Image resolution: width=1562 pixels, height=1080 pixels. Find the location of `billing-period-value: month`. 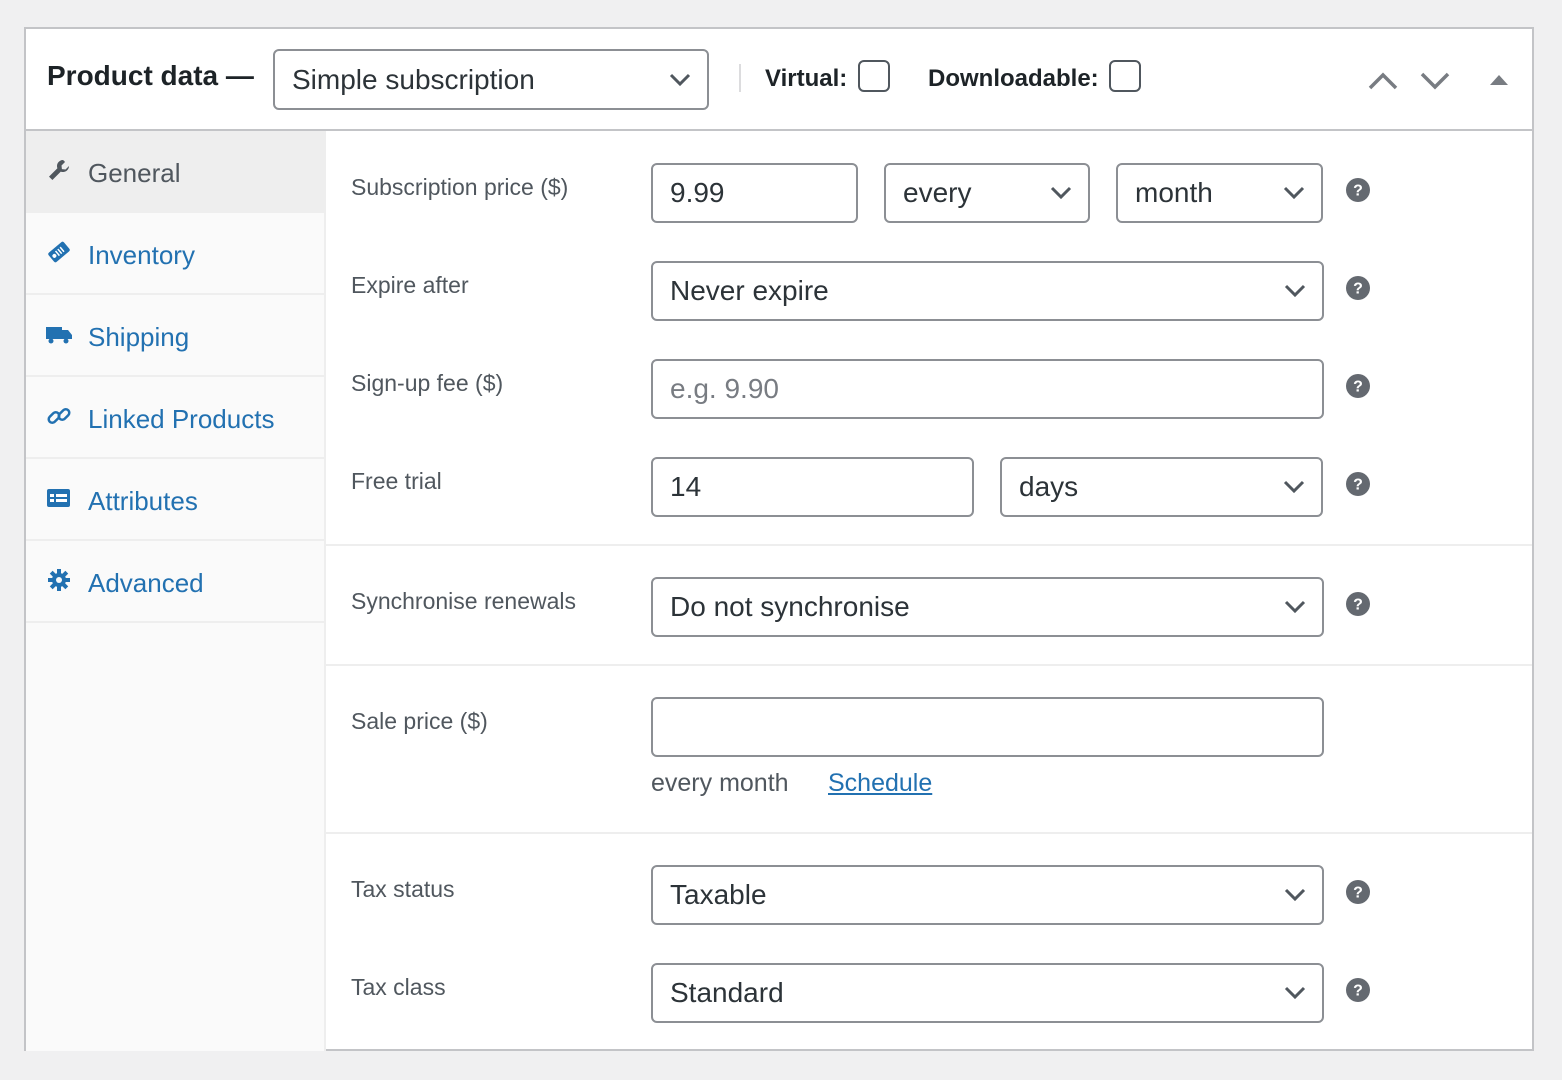

billing-period-value: month is located at coordinates (1174, 192).